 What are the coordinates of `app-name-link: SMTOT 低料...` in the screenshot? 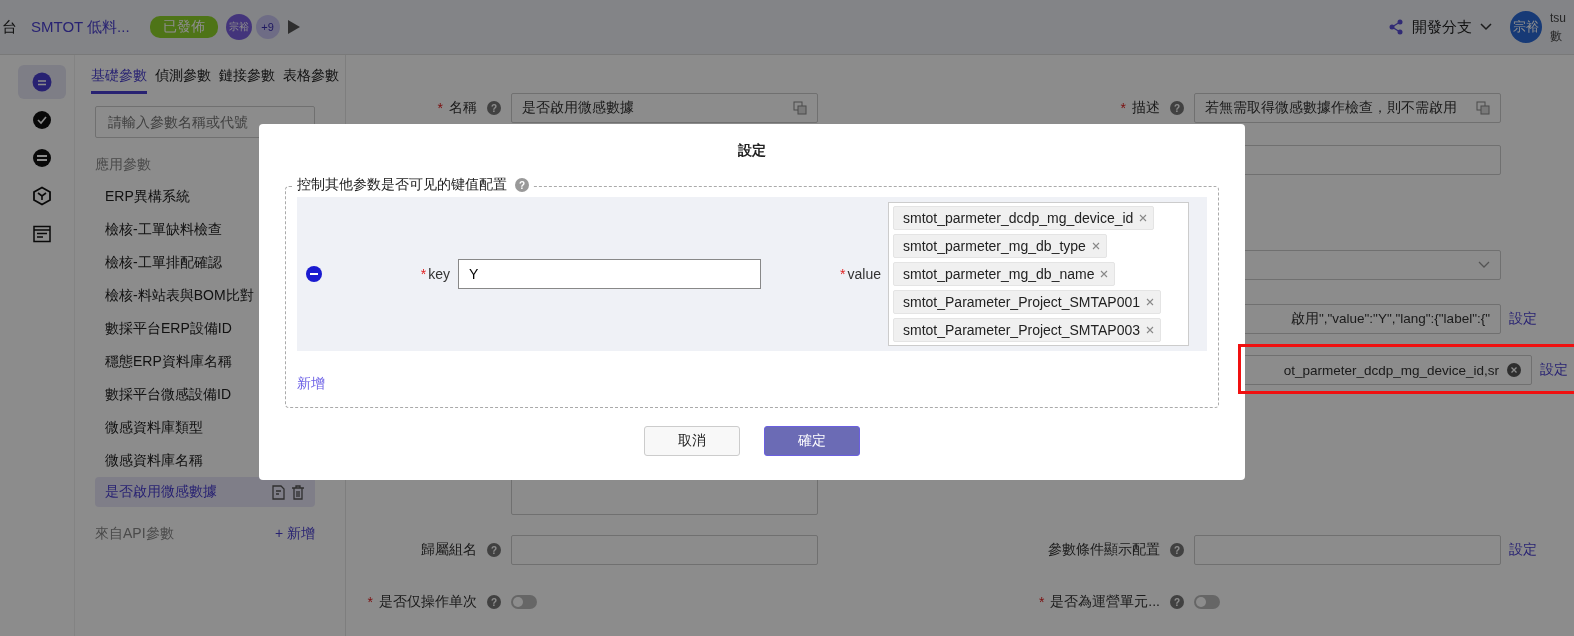 It's located at (80, 27).